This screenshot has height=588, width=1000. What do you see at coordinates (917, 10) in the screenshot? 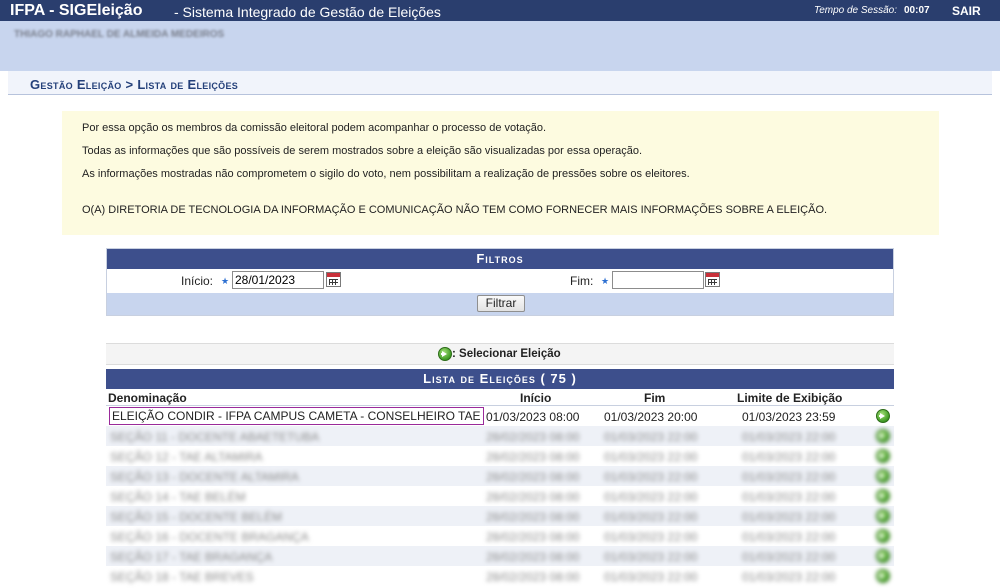
I see `session-time: 00:07` at bounding box center [917, 10].